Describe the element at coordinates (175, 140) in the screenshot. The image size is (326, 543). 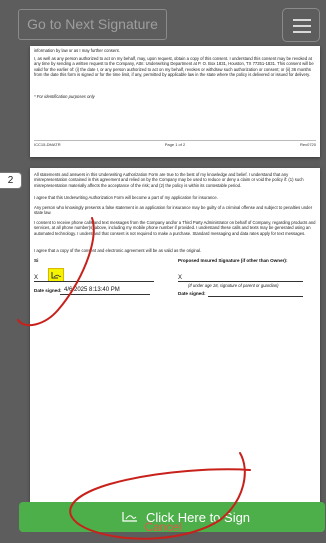
I see `footer-divider` at that location.